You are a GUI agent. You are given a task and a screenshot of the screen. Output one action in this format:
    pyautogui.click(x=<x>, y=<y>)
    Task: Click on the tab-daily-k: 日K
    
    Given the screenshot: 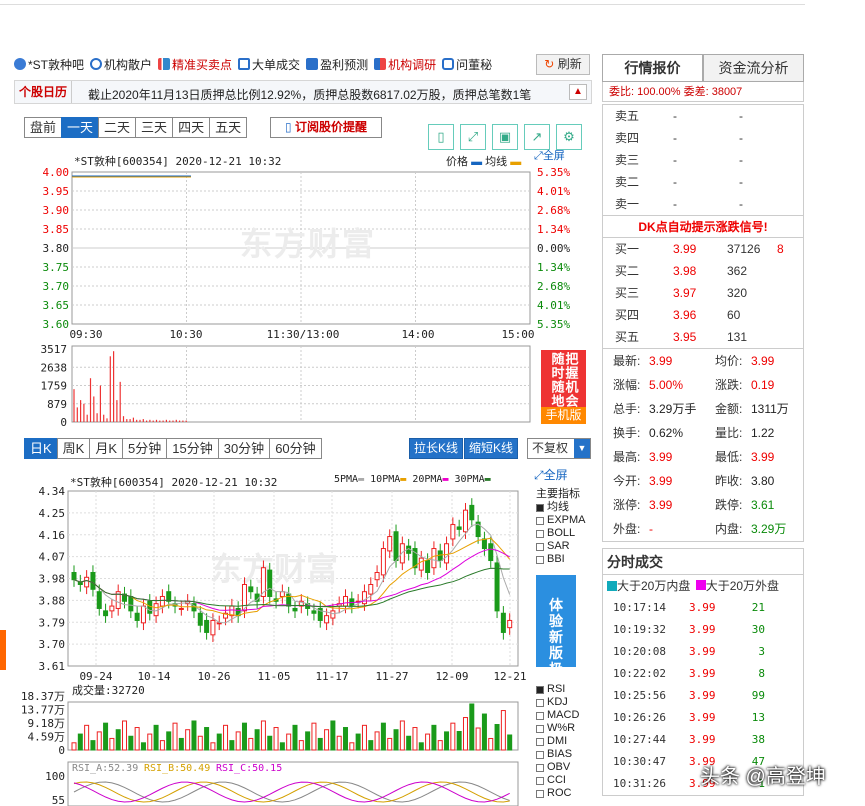 What is the action you would take?
    pyautogui.click(x=41, y=448)
    